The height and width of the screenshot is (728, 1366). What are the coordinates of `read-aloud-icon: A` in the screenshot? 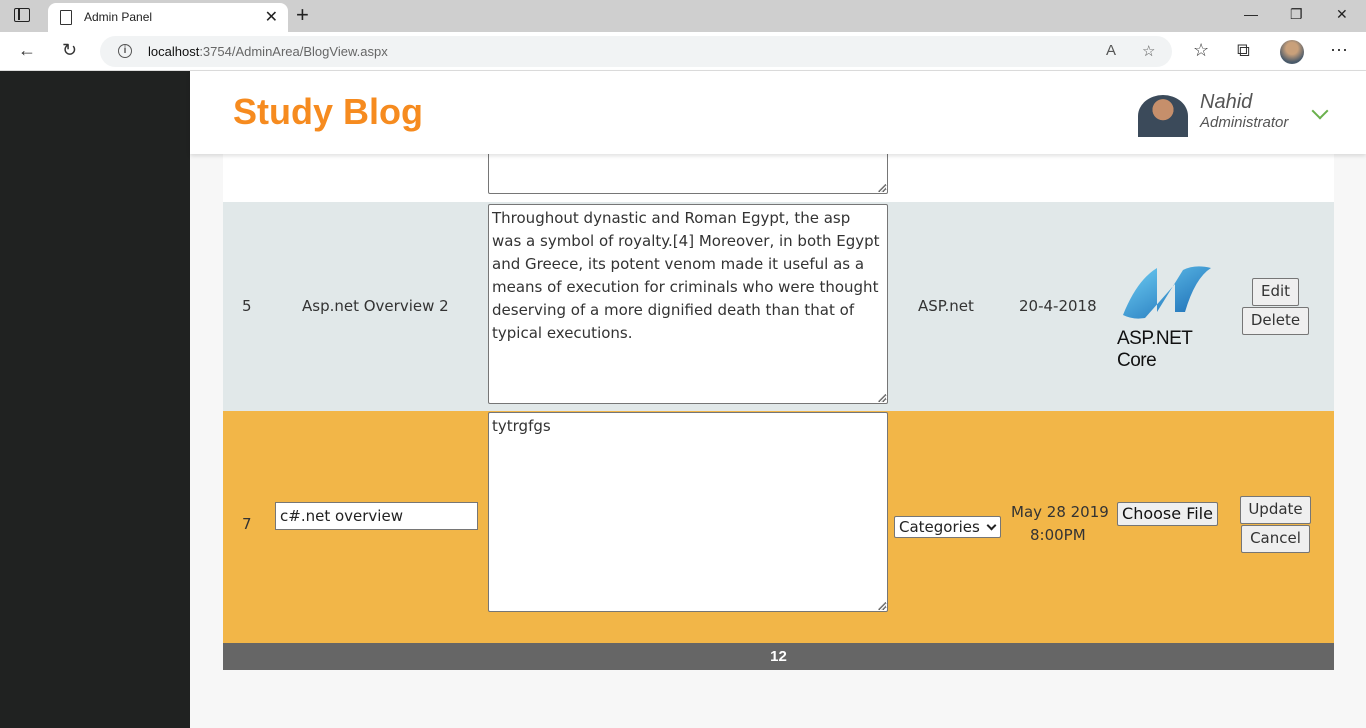 It's located at (1111, 50).